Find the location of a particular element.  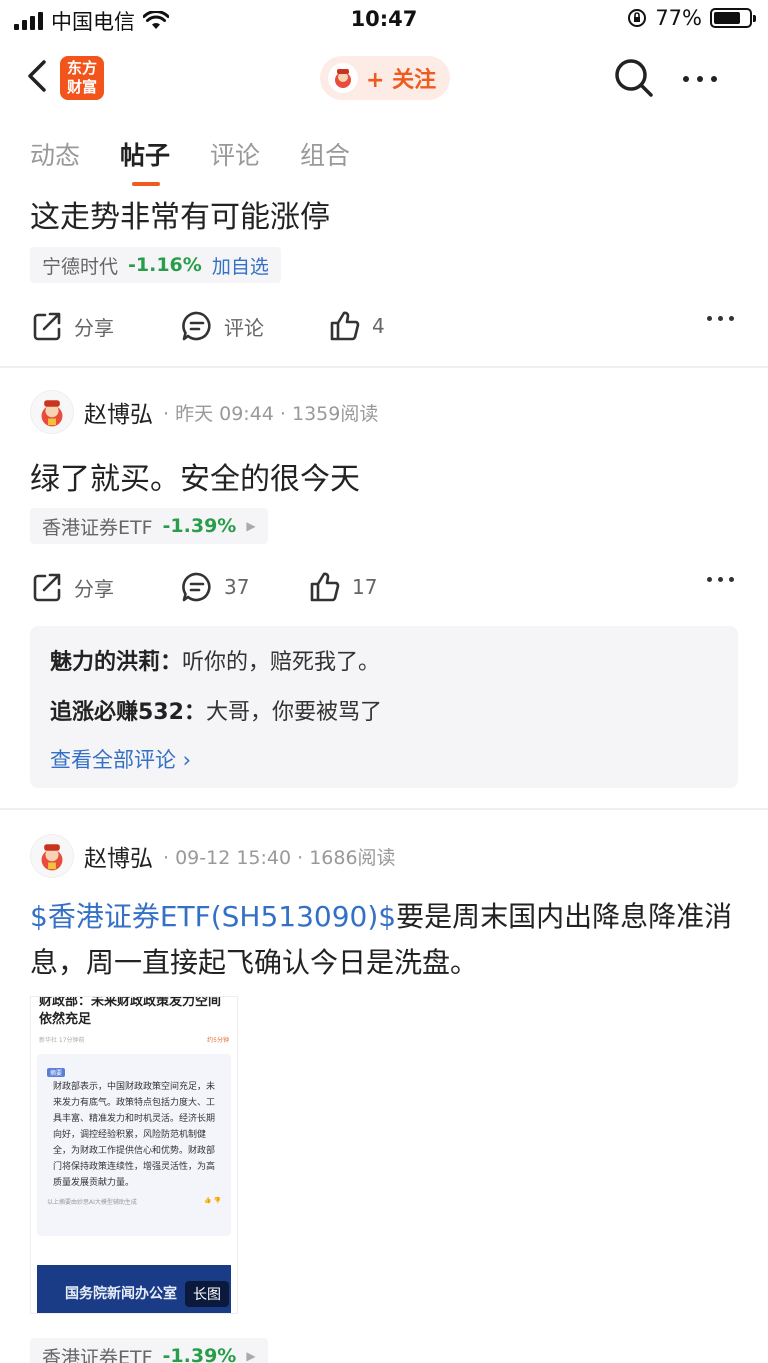

comment-text: 听你的，赔死我了。 is located at coordinates (281, 662).